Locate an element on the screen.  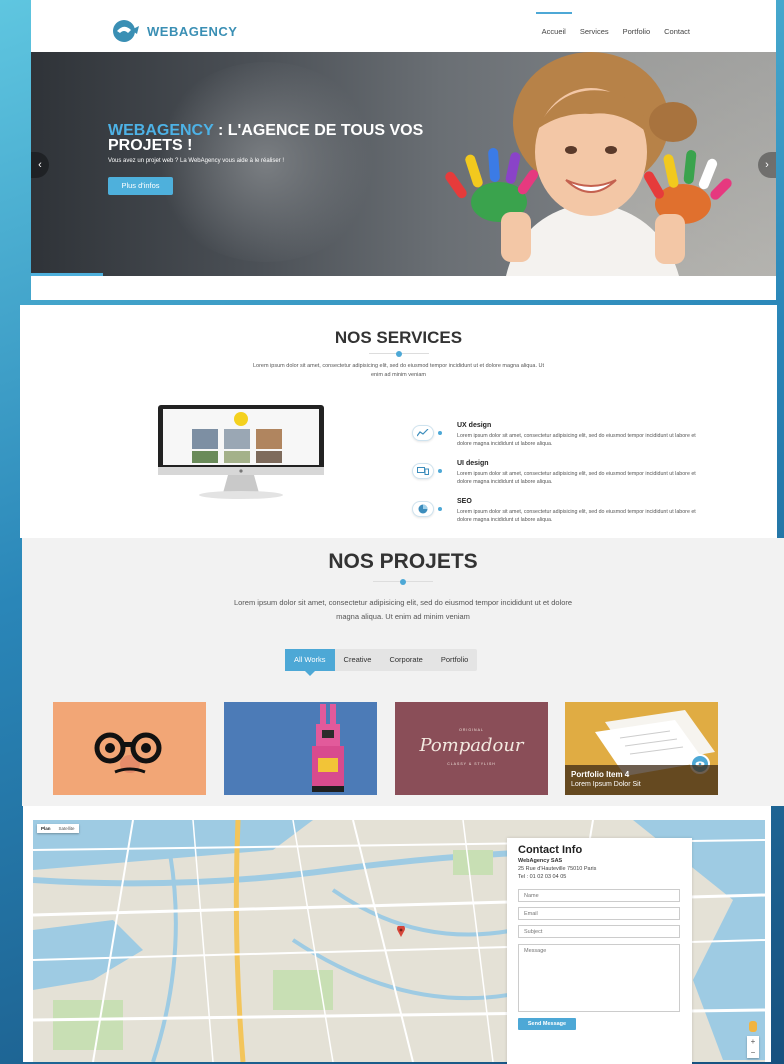
portfolio-filters: All Works Creative Corporate Portfolio is located at coordinates (381, 662).